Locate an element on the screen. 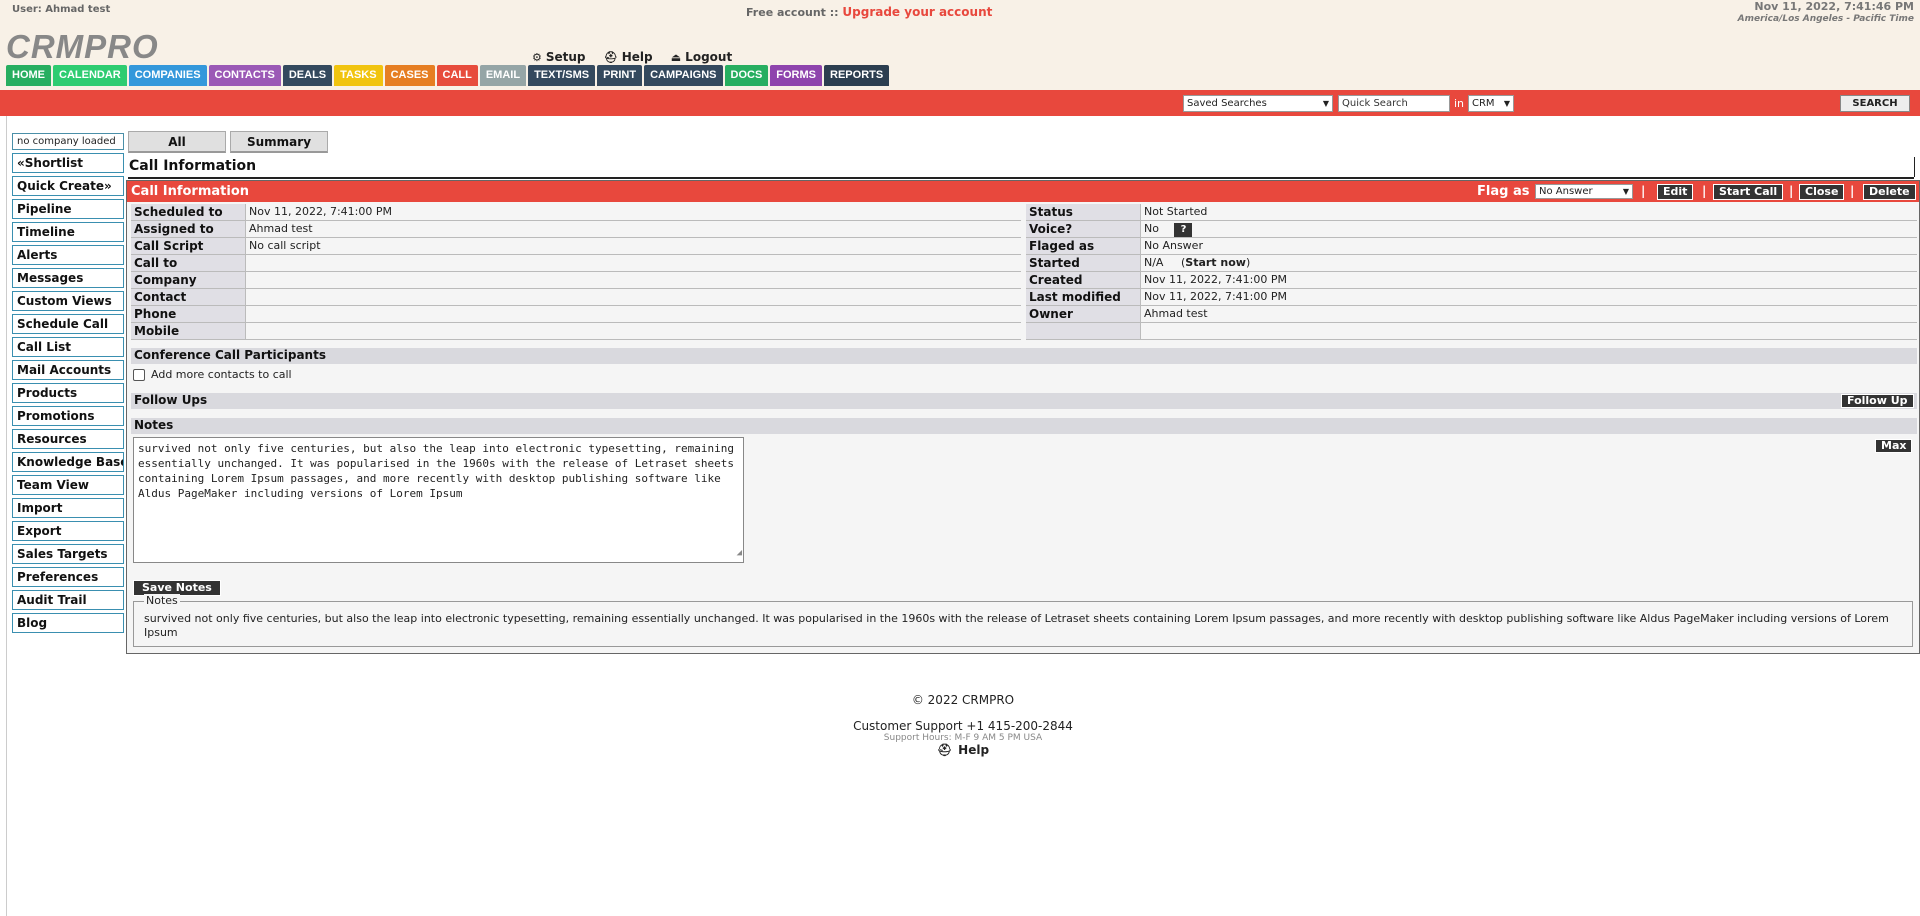  add-contacts-checkbox is located at coordinates (139, 374).